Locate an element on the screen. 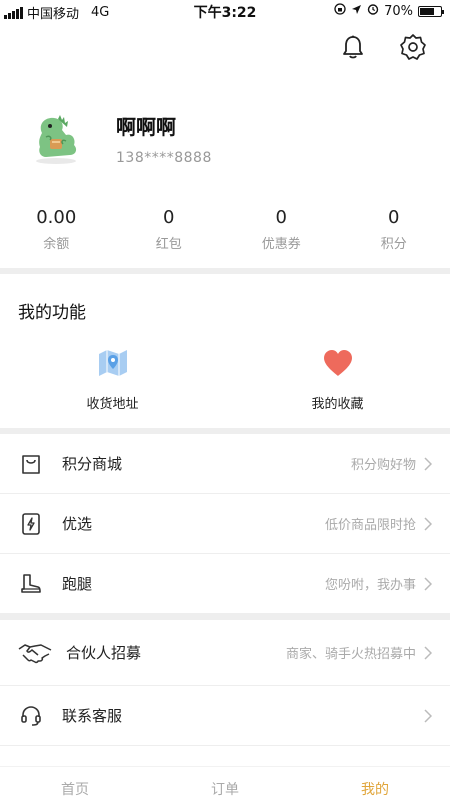 The image size is (450, 800). bottom-tab-bar: 首页 订单 我的 is located at coordinates (225, 783).